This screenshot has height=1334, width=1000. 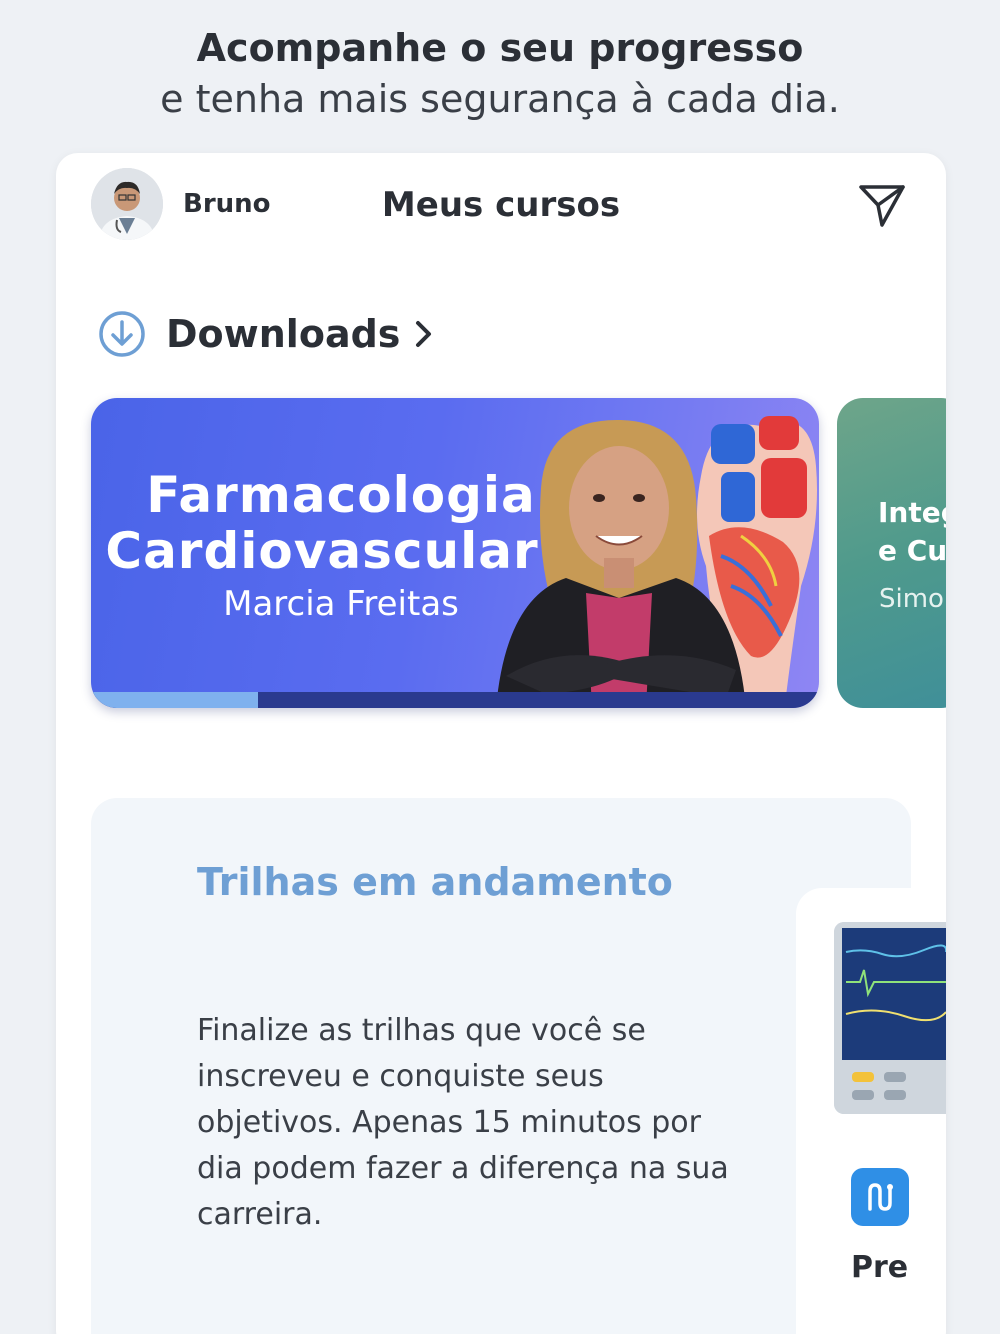 I want to click on course-author: Simon, so click(x=912, y=599).